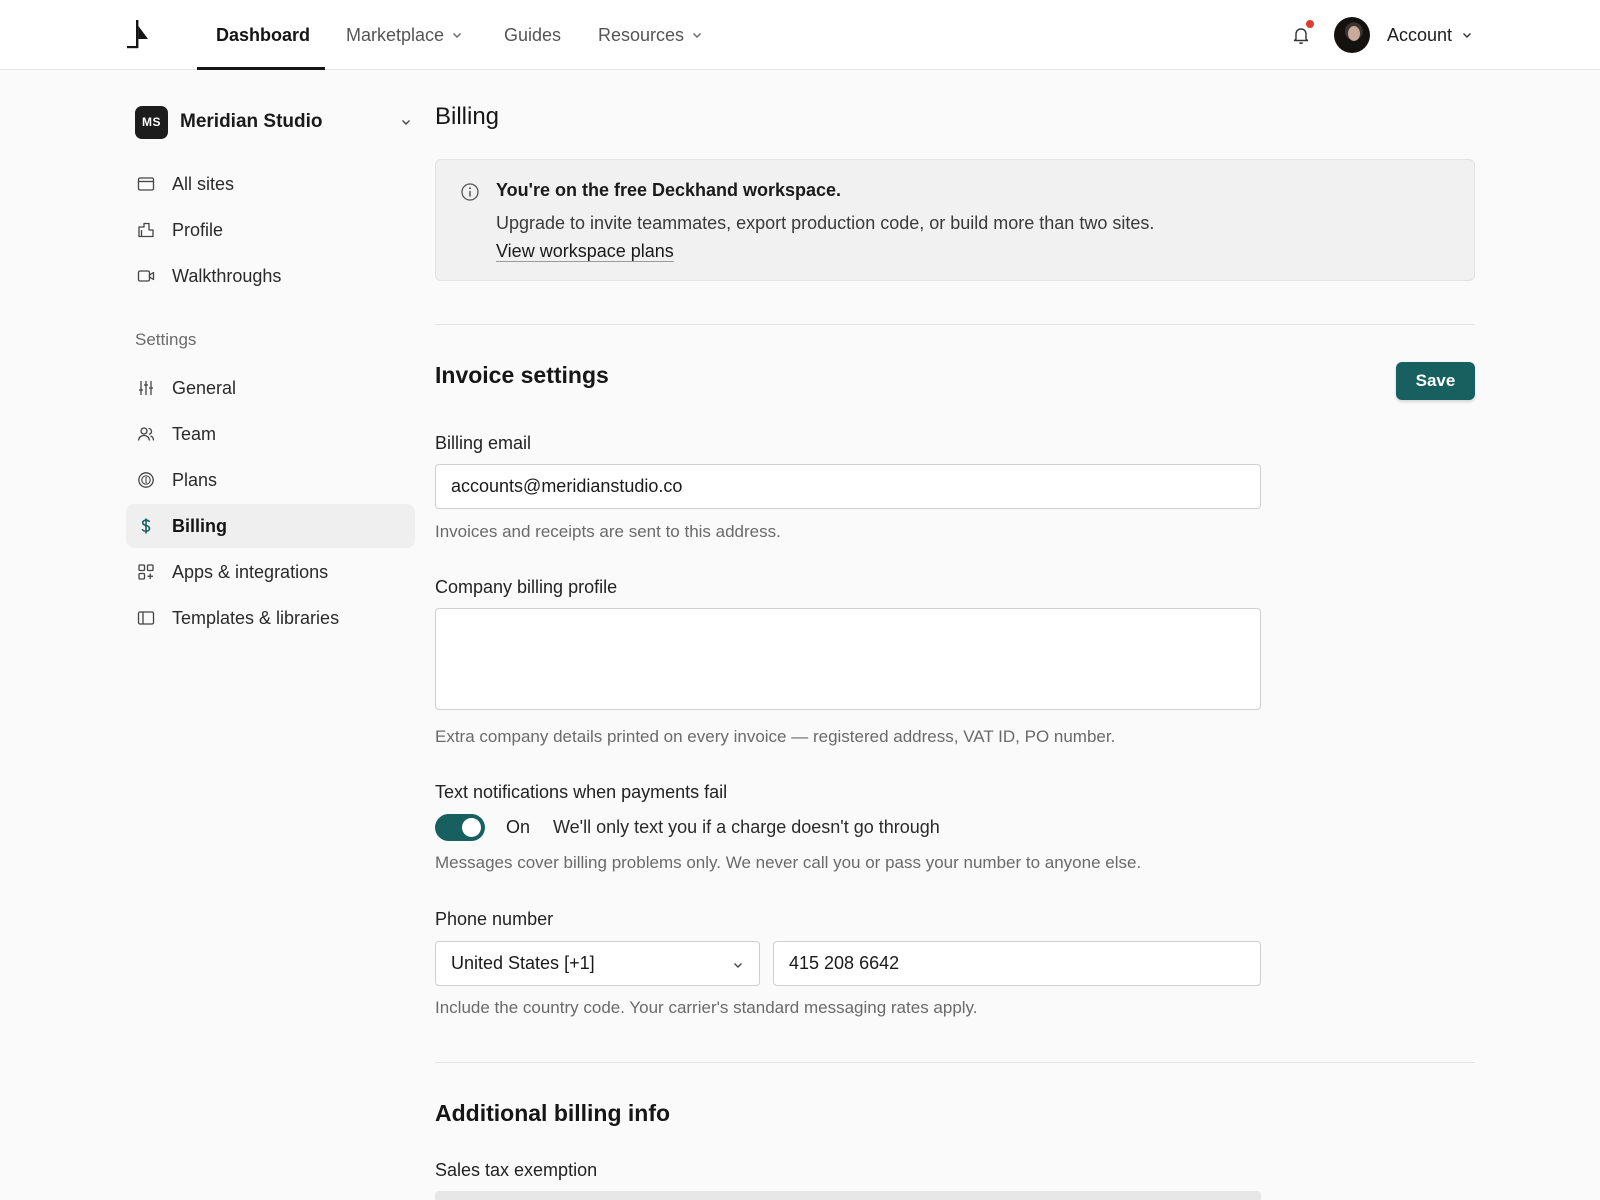 The height and width of the screenshot is (1200, 1600). What do you see at coordinates (494, 919) in the screenshot?
I see `phone-number-label: Phone number` at bounding box center [494, 919].